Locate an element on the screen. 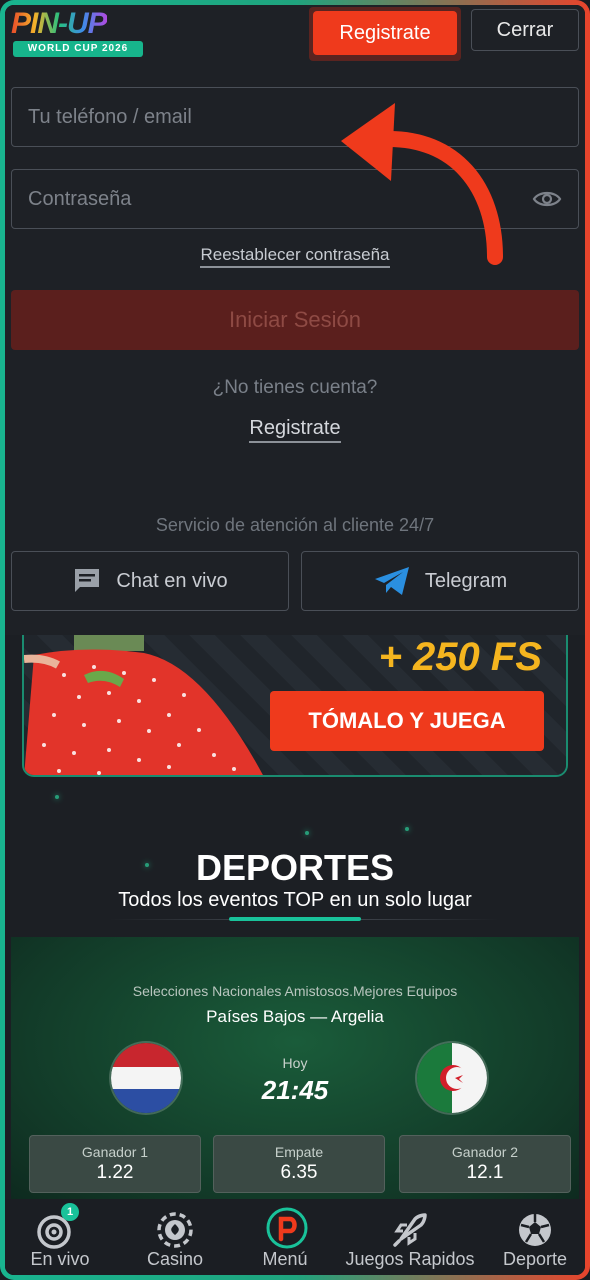 The height and width of the screenshot is (1280, 590). telegram-label: Telegram is located at coordinates (466, 580).